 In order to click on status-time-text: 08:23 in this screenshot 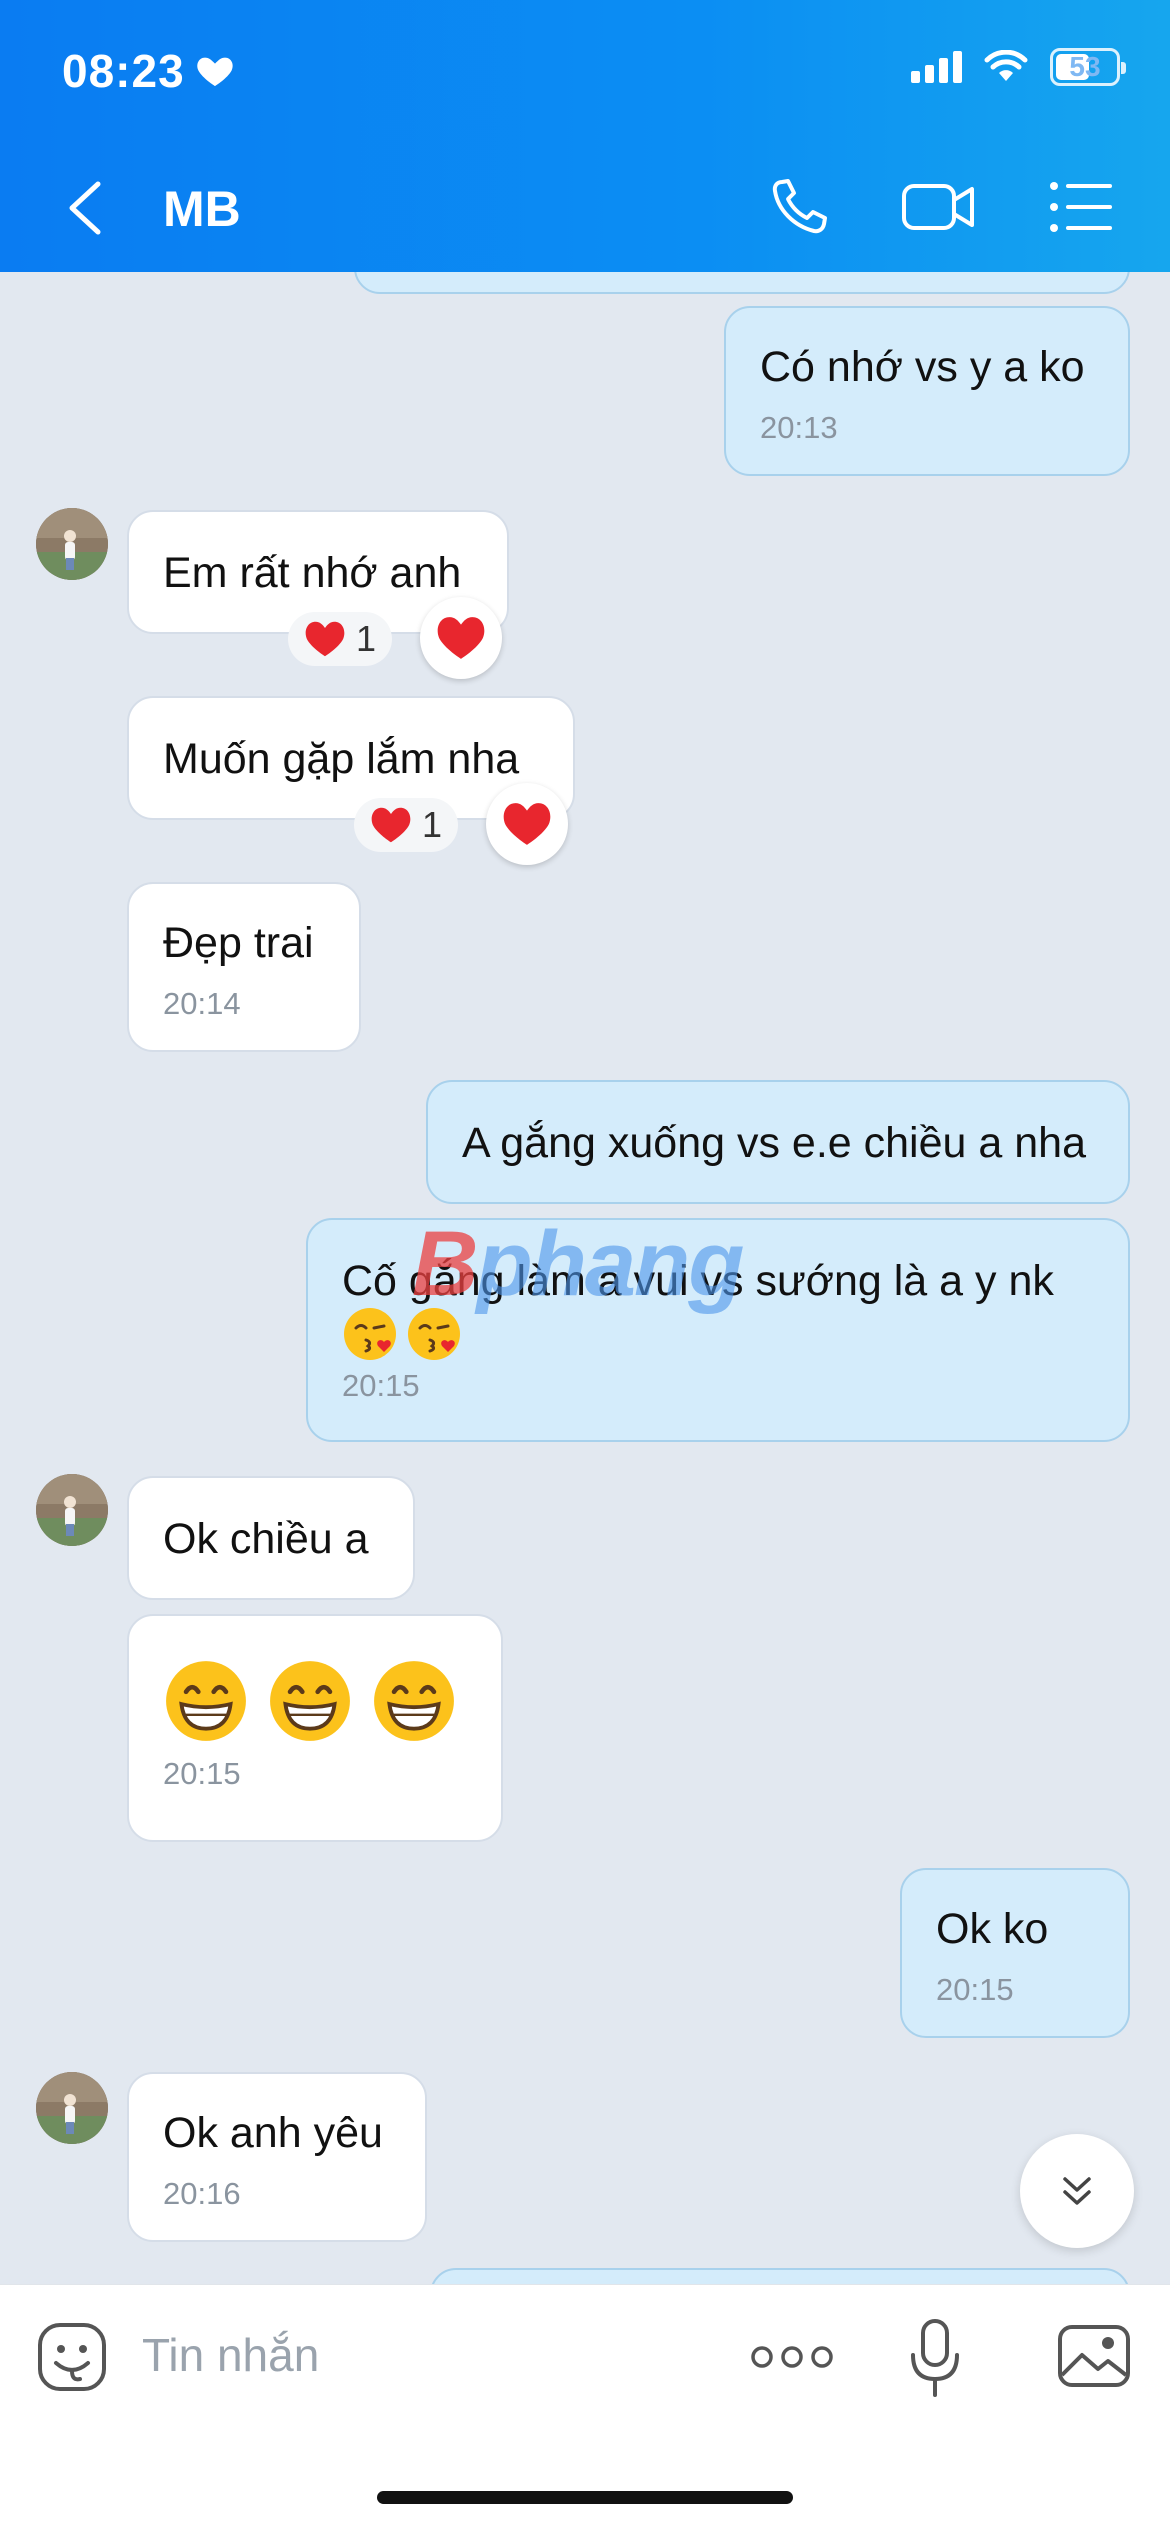, I will do `click(123, 71)`.